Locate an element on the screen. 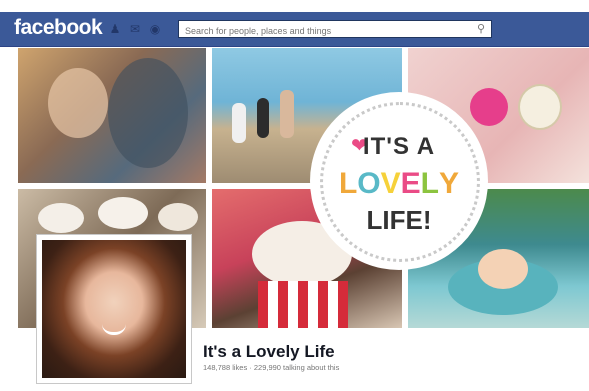 The image size is (589, 391). notification-jewels: ♟ ✉ ◉ is located at coordinates (135, 29).